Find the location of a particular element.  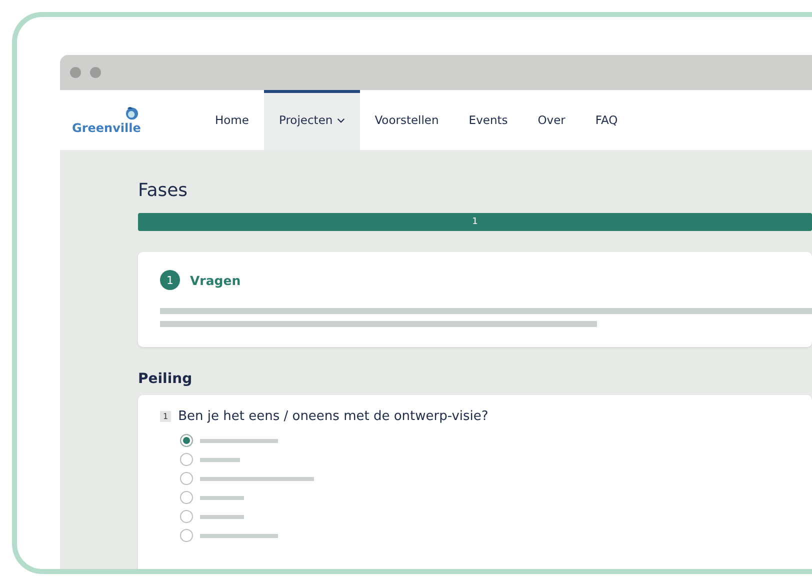

phase-step: 1 is located at coordinates (475, 222).